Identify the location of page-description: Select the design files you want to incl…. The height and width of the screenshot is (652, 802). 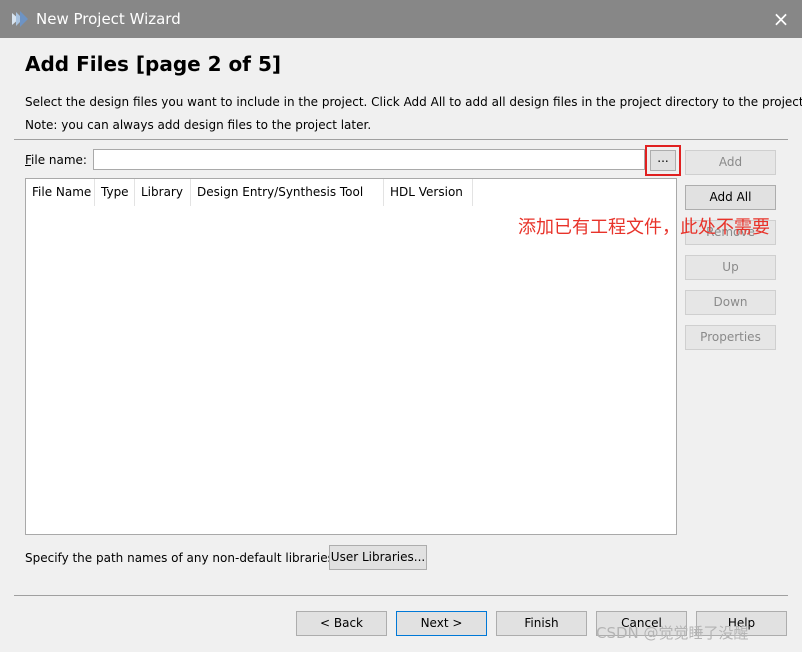
(413, 102).